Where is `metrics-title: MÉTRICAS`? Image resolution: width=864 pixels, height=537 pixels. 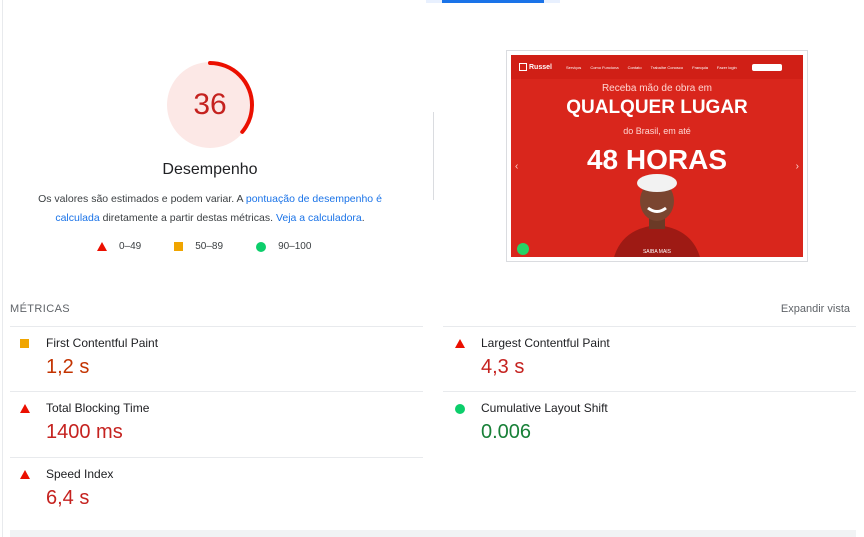
metrics-title: MÉTRICAS is located at coordinates (40, 309).